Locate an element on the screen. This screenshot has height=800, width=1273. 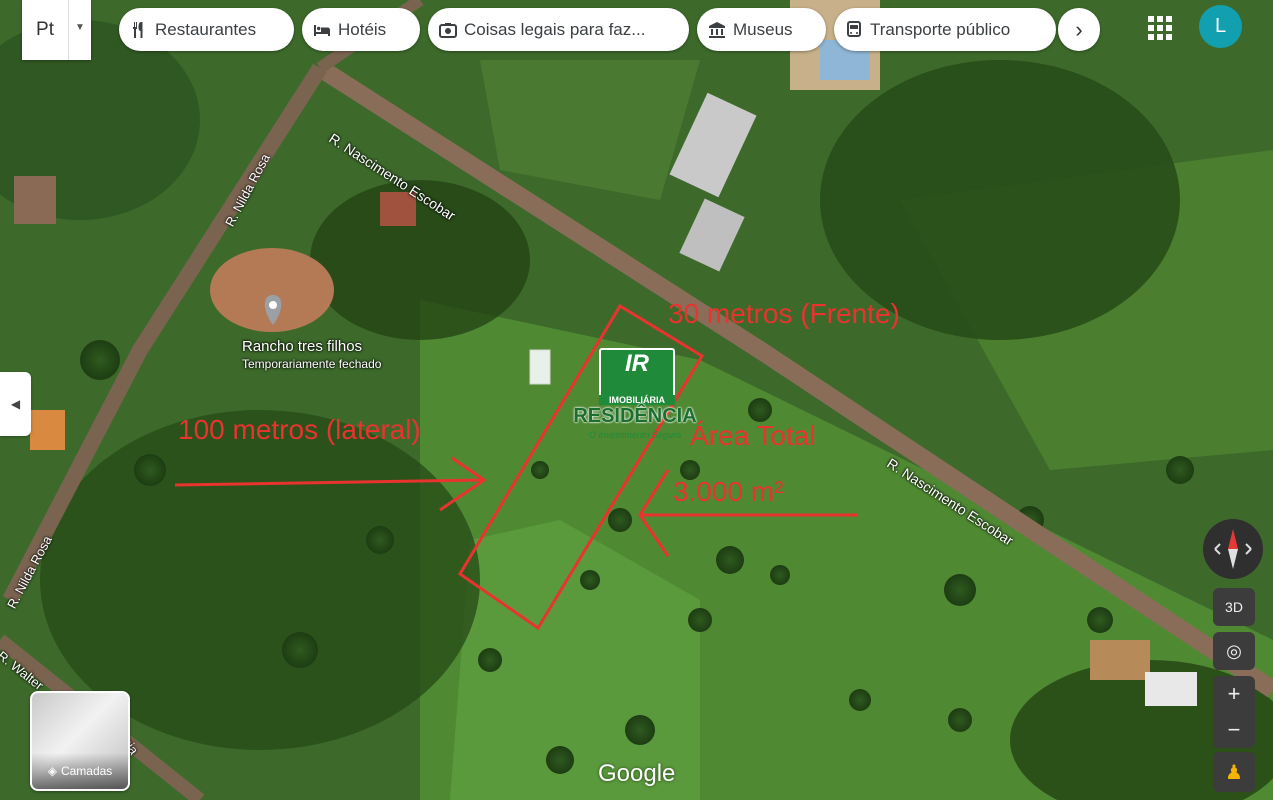
location-target-icon: ◎ is located at coordinates (1234, 650).